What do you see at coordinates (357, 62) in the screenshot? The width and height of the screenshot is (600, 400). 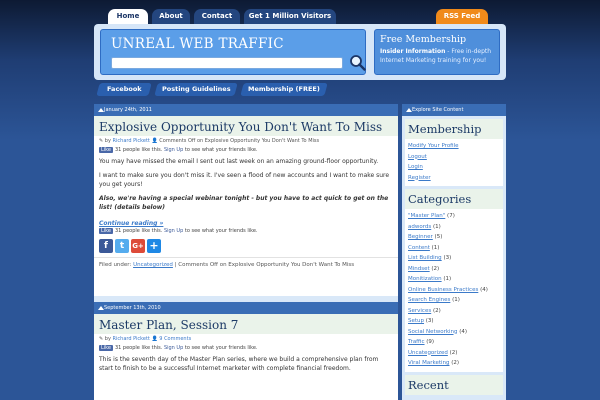 I see `search-icon` at bounding box center [357, 62].